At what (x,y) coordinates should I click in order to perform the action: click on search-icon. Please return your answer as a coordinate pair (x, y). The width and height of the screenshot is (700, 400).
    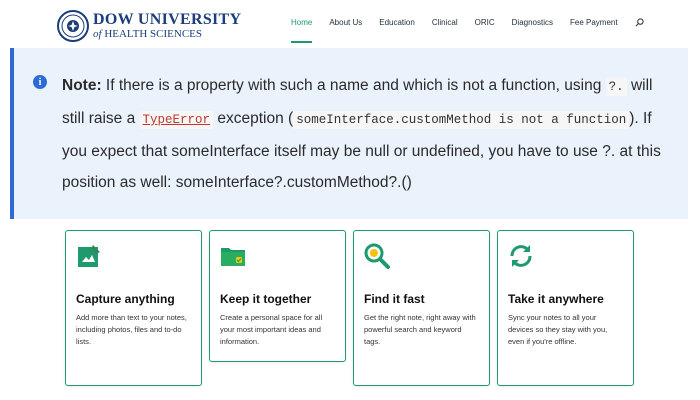
    Looking at the image, I should click on (639, 22).